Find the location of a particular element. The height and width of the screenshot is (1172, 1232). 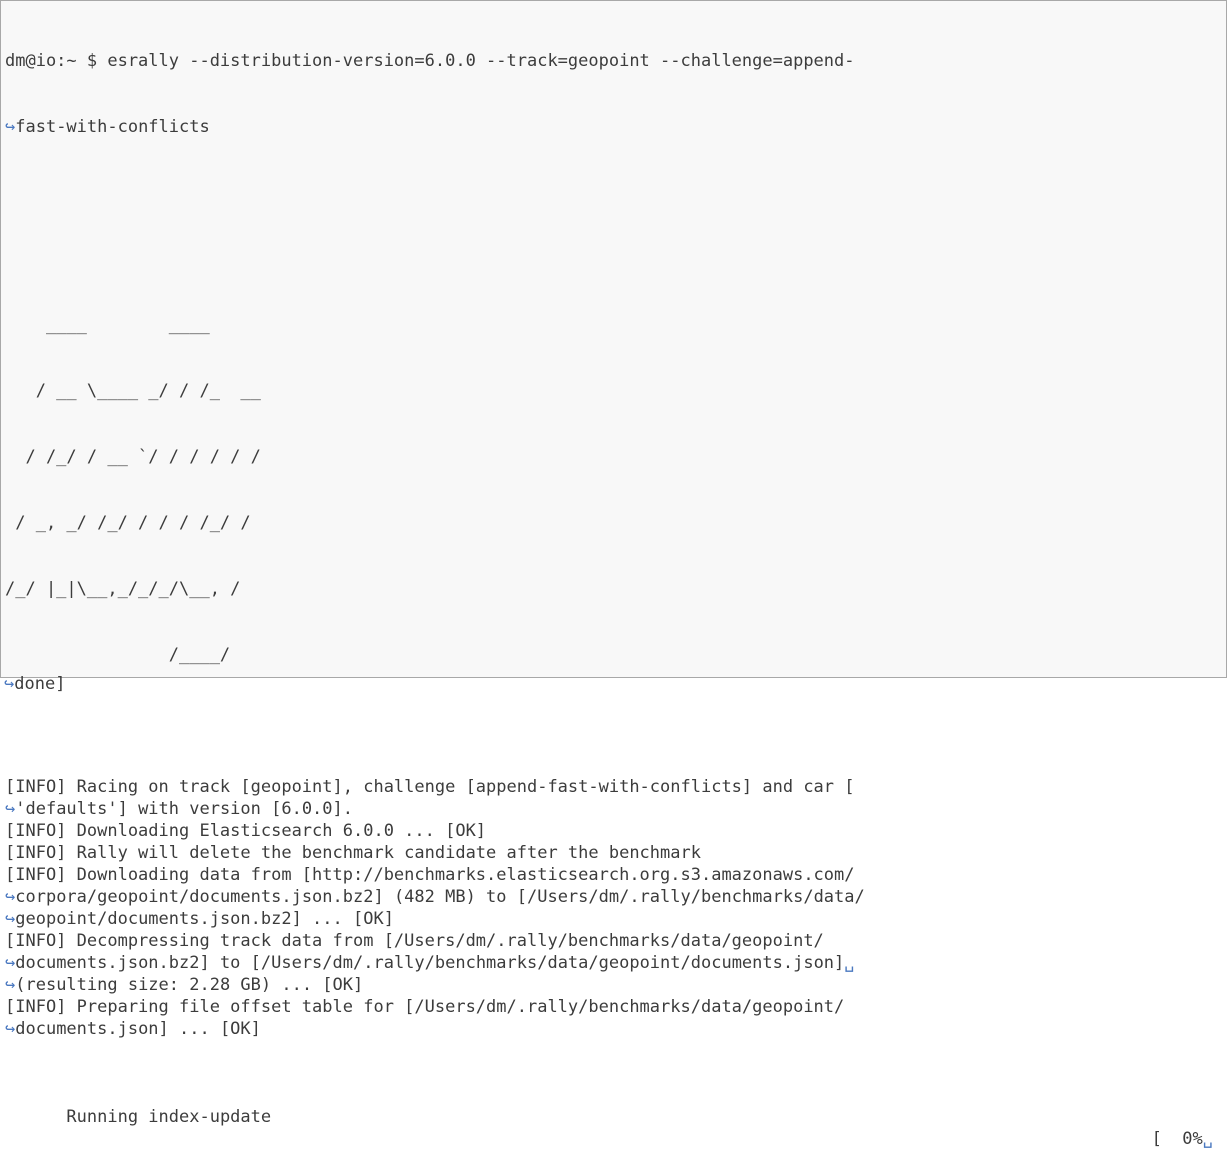

progress-line: Running index-update [ 0%␣ is located at coordinates (612, 1116).